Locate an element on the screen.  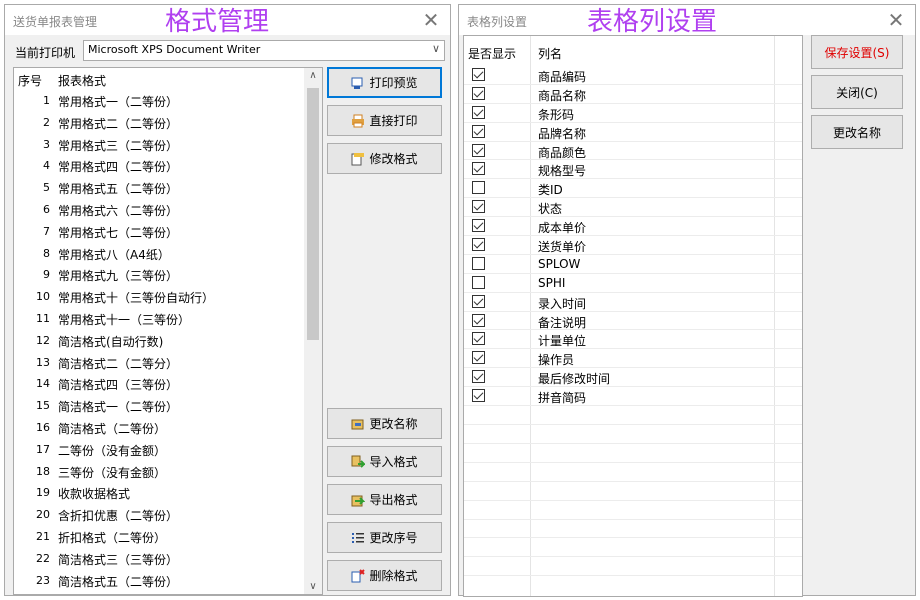
table-row: SPHI is located at coordinates (633, 283).